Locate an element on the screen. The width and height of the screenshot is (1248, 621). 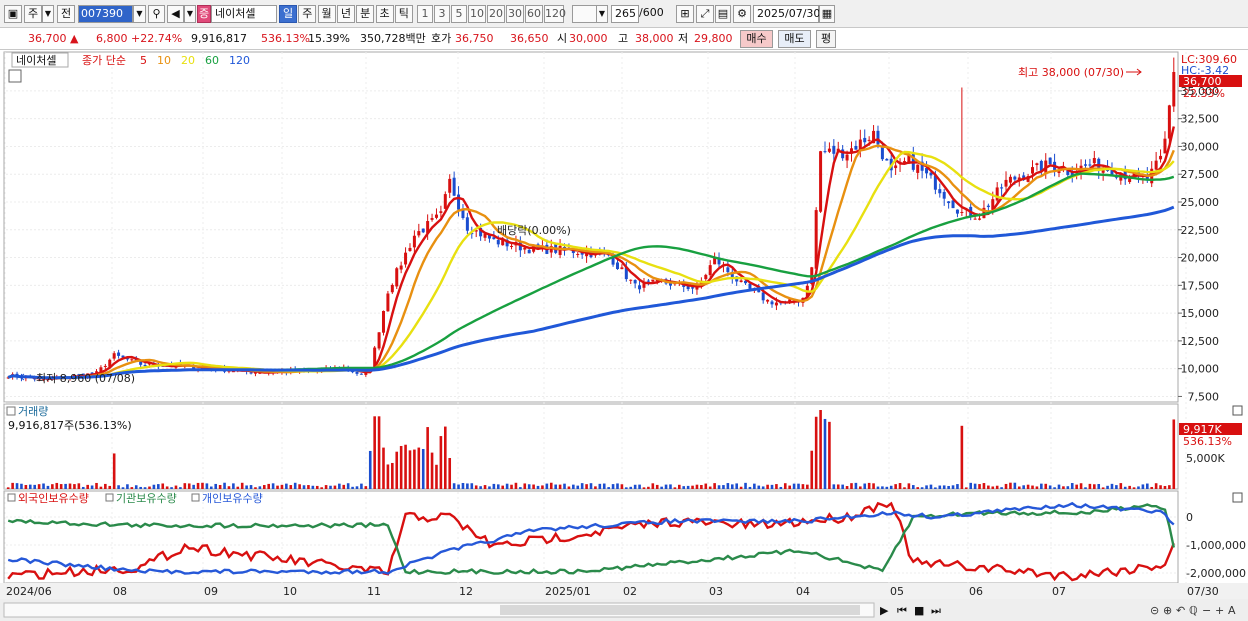
save-icon: ▤ is located at coordinates (723, 14).